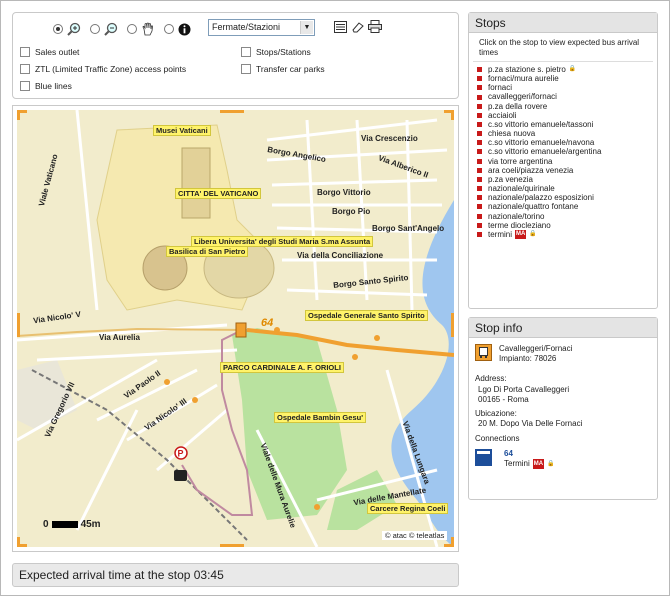 This screenshot has width=670, height=596. What do you see at coordinates (528, 419) in the screenshot?
I see `stop-ubicazione: Ubicazione: 20 M. Dopo Via Delle Fornaci` at bounding box center [528, 419].